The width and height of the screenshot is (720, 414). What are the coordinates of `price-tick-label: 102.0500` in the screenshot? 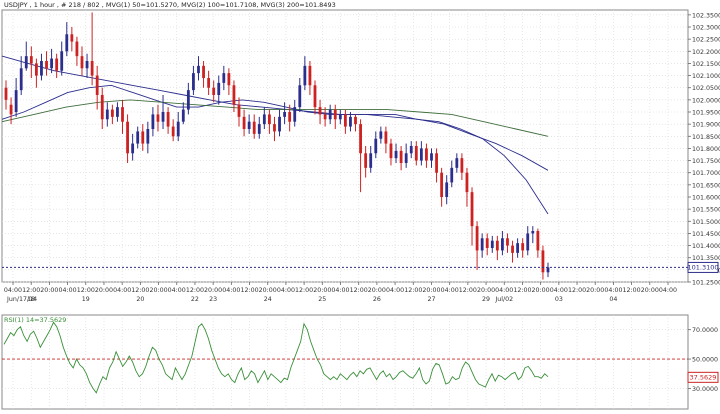 It's located at (706, 88).